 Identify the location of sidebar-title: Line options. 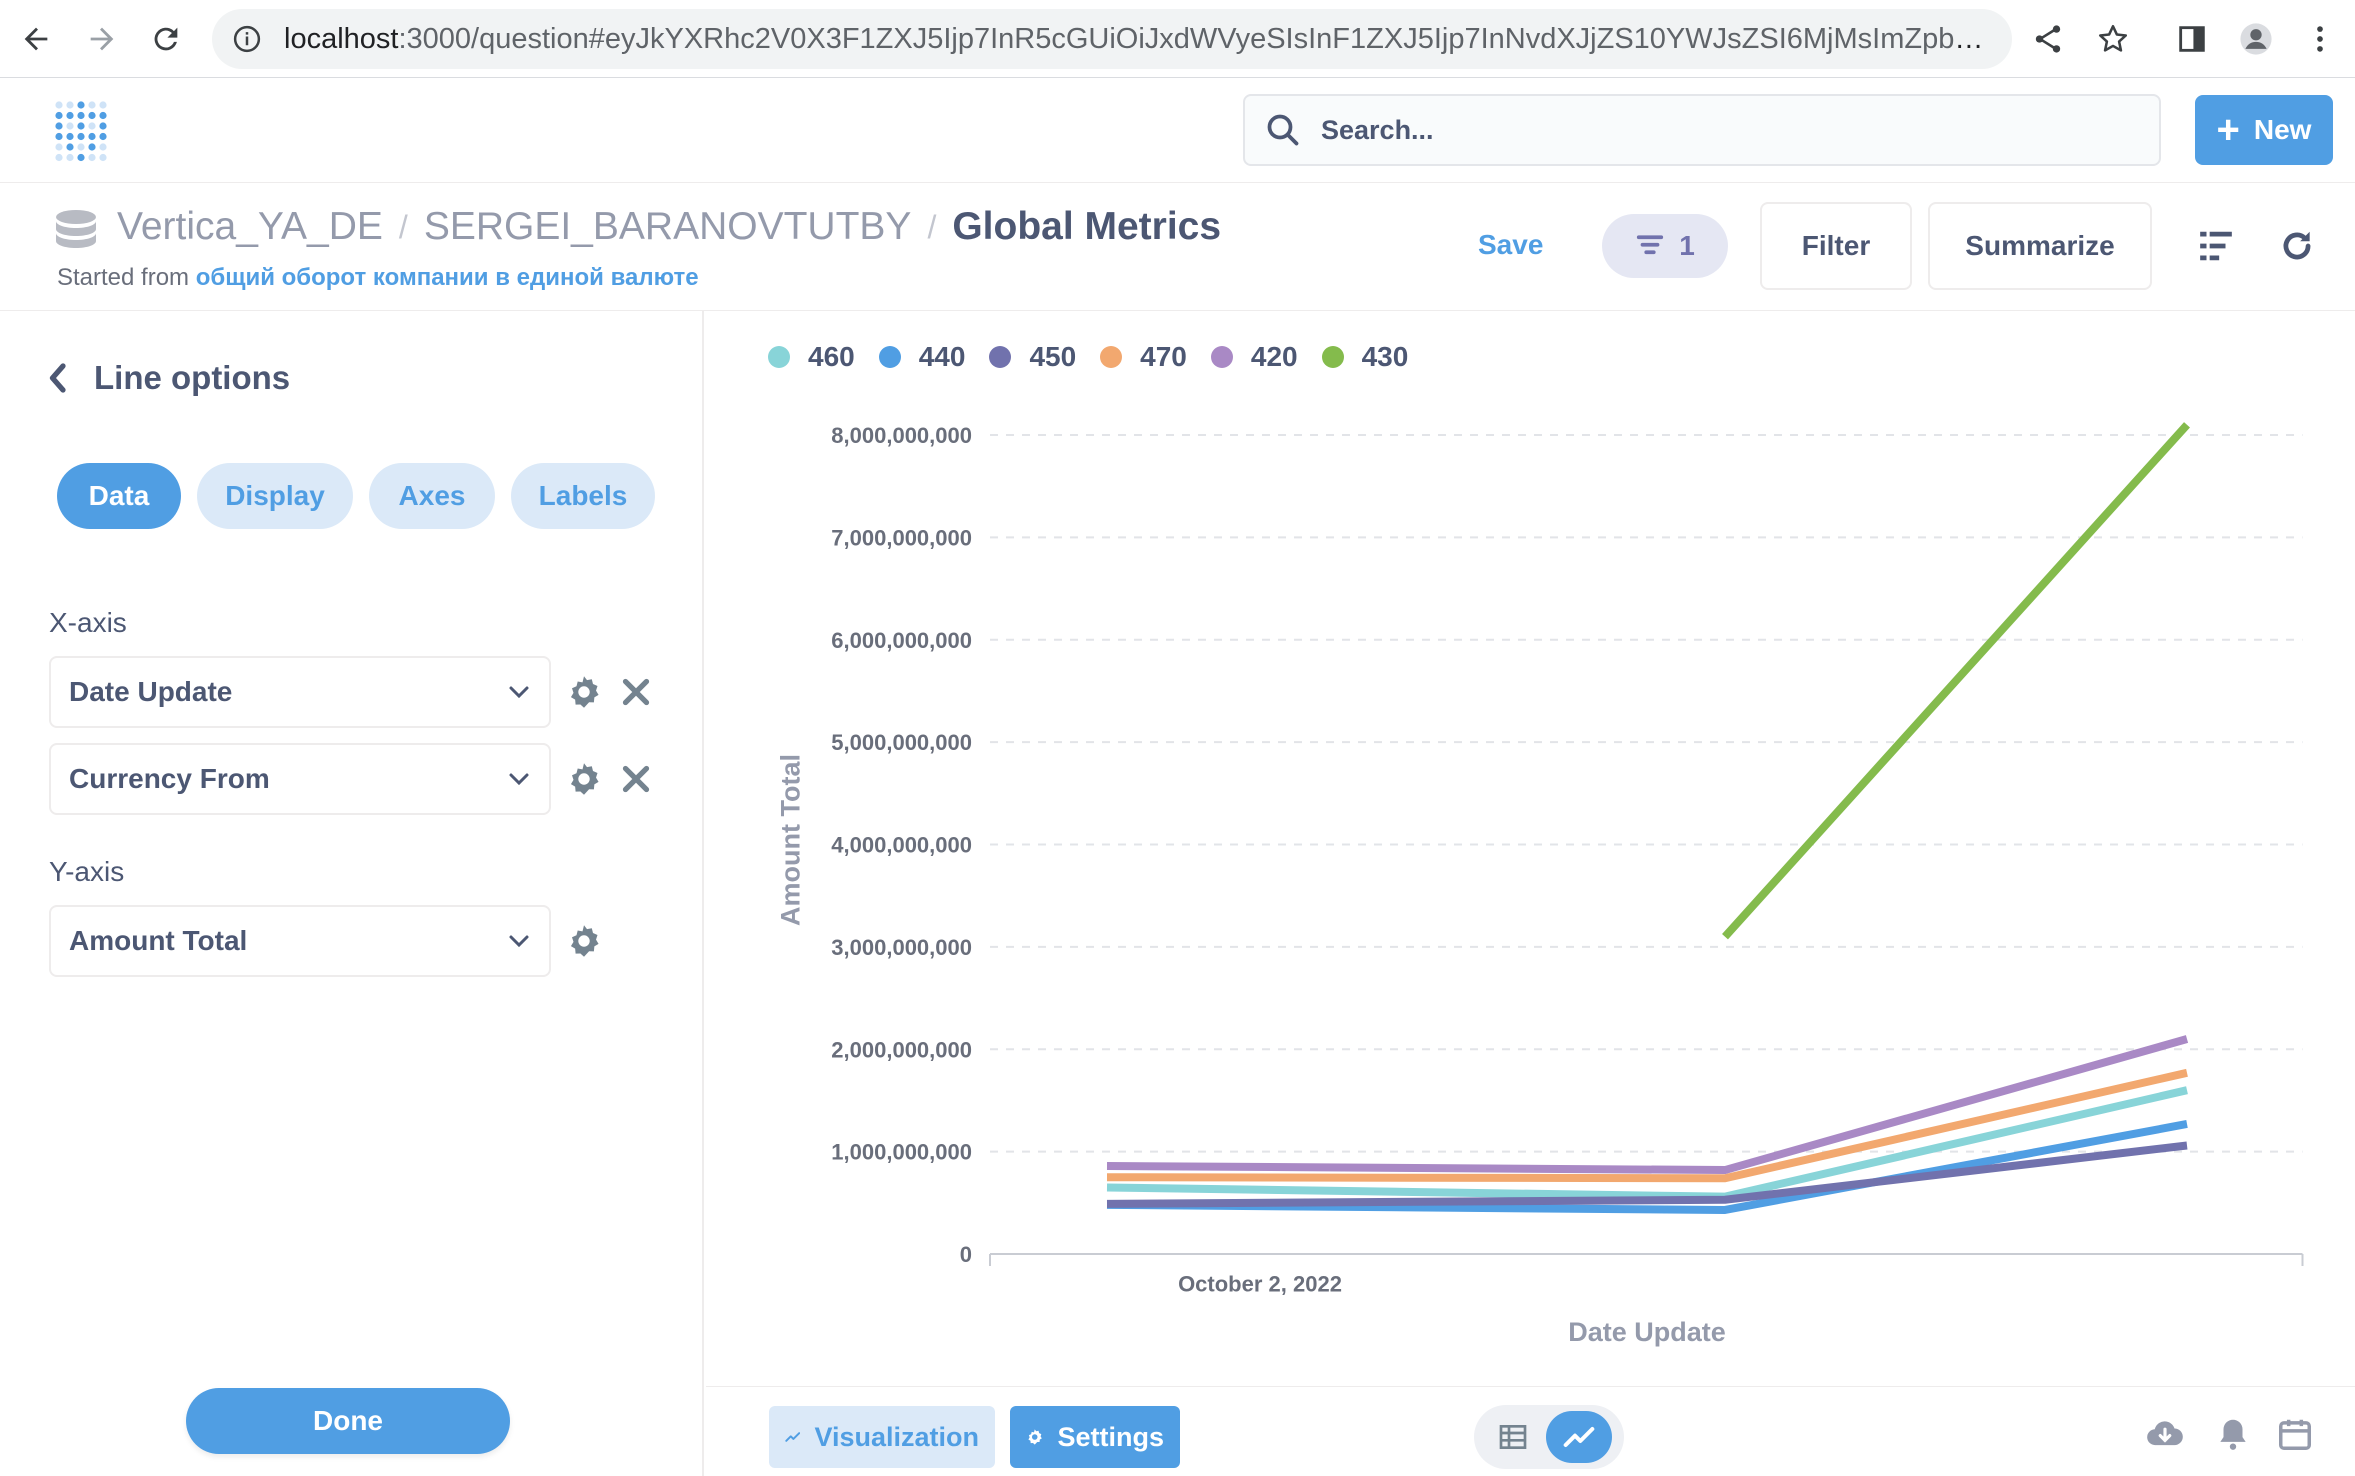
(192, 377).